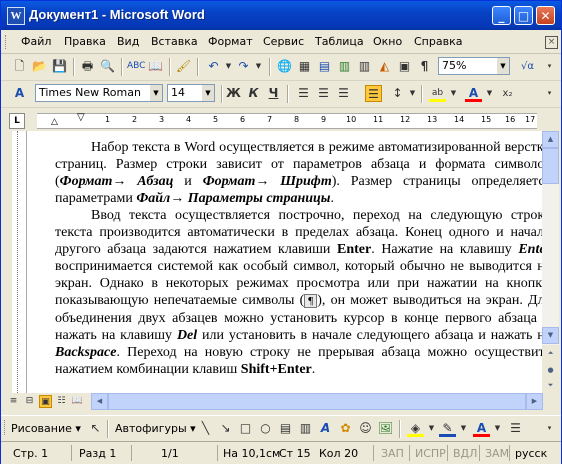 This screenshot has height=464, width=562. I want to click on save-icon: 💾, so click(59, 66).